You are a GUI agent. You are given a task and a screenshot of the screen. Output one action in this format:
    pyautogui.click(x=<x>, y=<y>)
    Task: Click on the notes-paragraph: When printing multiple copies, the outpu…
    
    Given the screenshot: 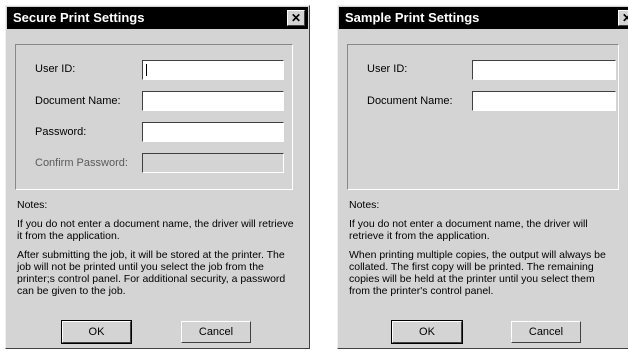 What is the action you would take?
    pyautogui.click(x=477, y=273)
    